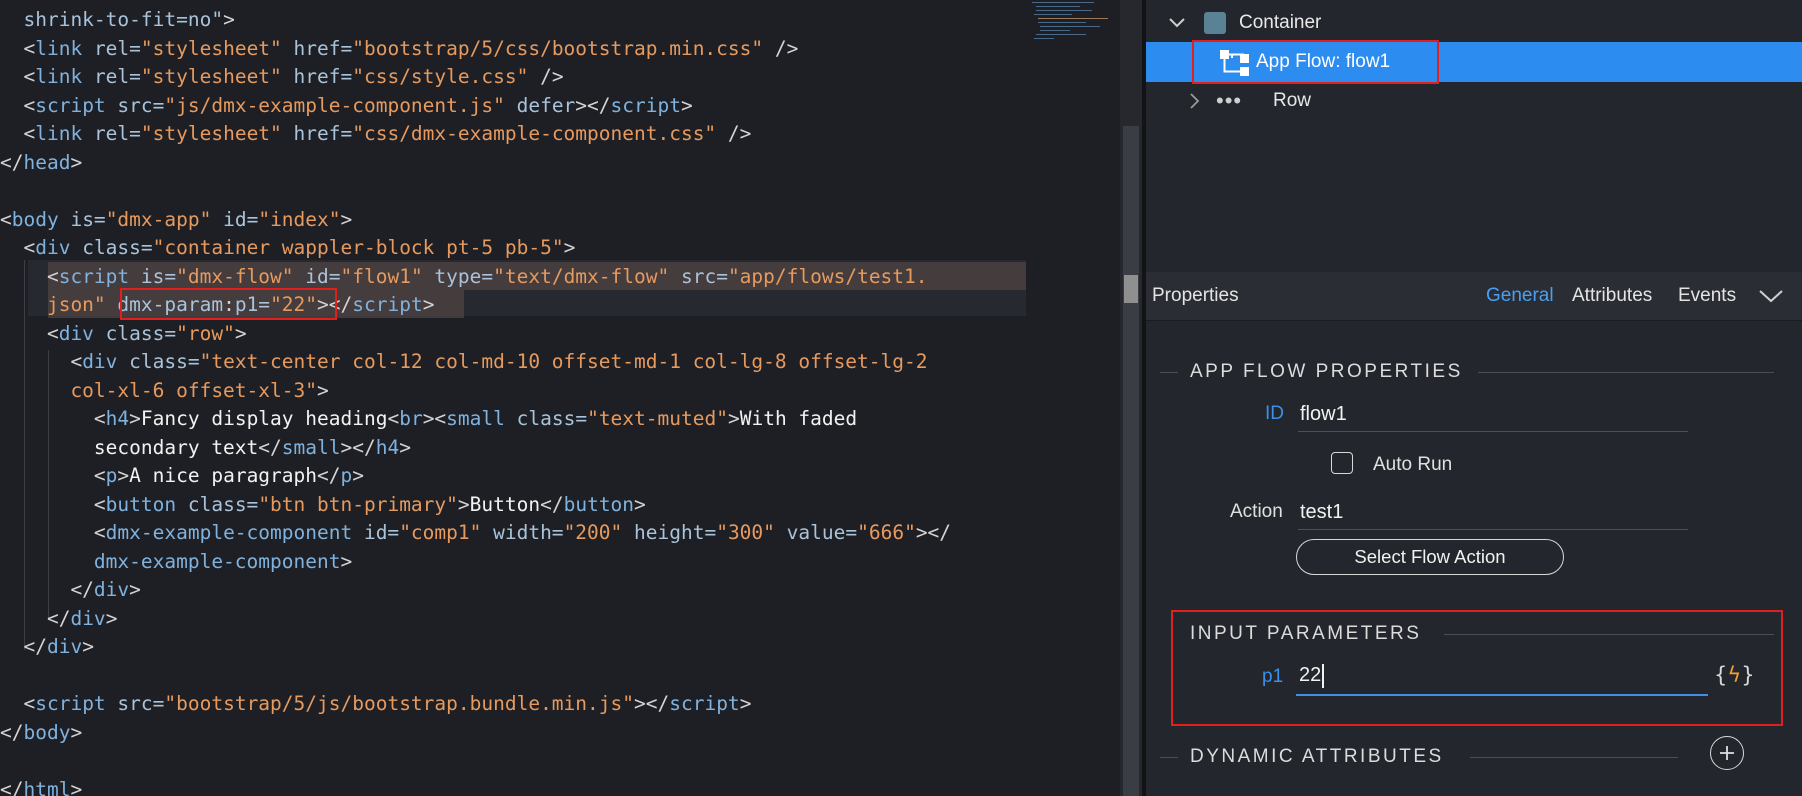  What do you see at coordinates (111, 475) in the screenshot?
I see `code-token: p` at bounding box center [111, 475].